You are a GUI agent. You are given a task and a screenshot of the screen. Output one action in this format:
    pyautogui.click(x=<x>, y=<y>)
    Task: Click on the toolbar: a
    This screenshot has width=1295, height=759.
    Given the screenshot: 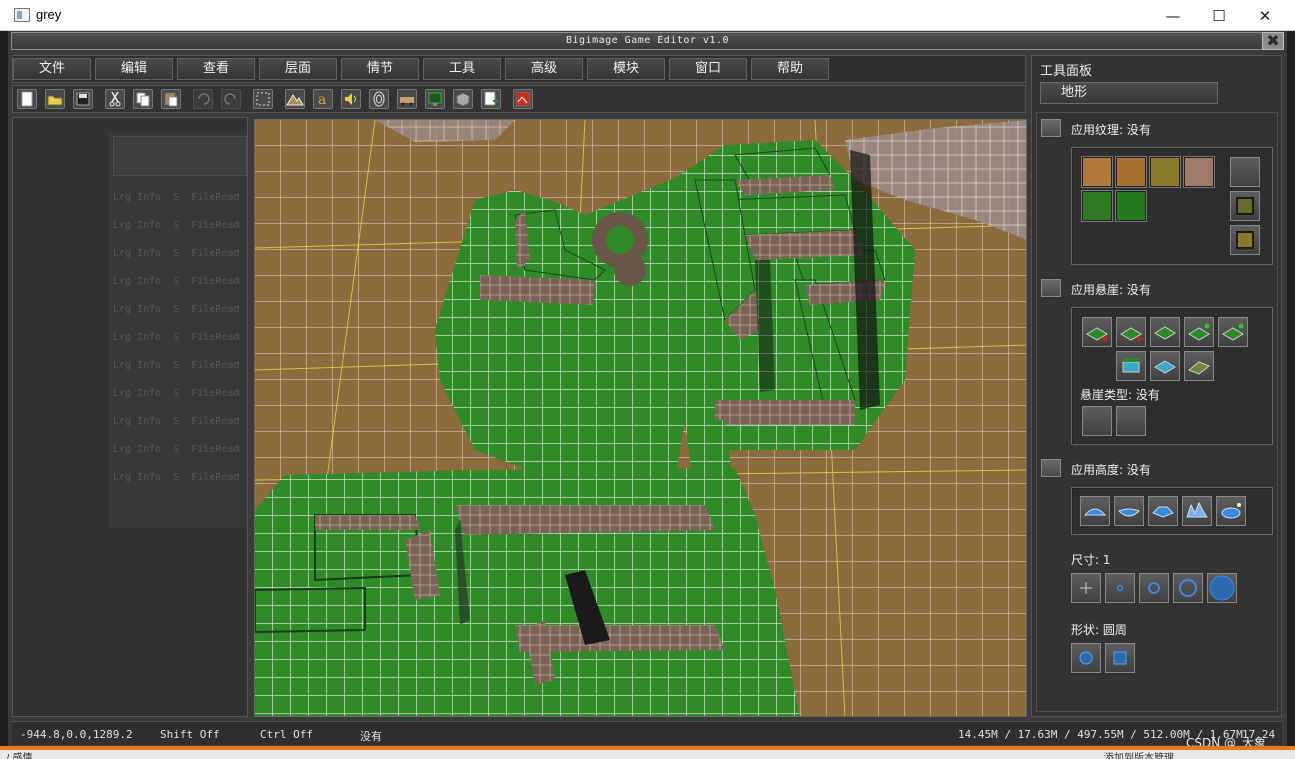 What is the action you would take?
    pyautogui.click(x=519, y=99)
    